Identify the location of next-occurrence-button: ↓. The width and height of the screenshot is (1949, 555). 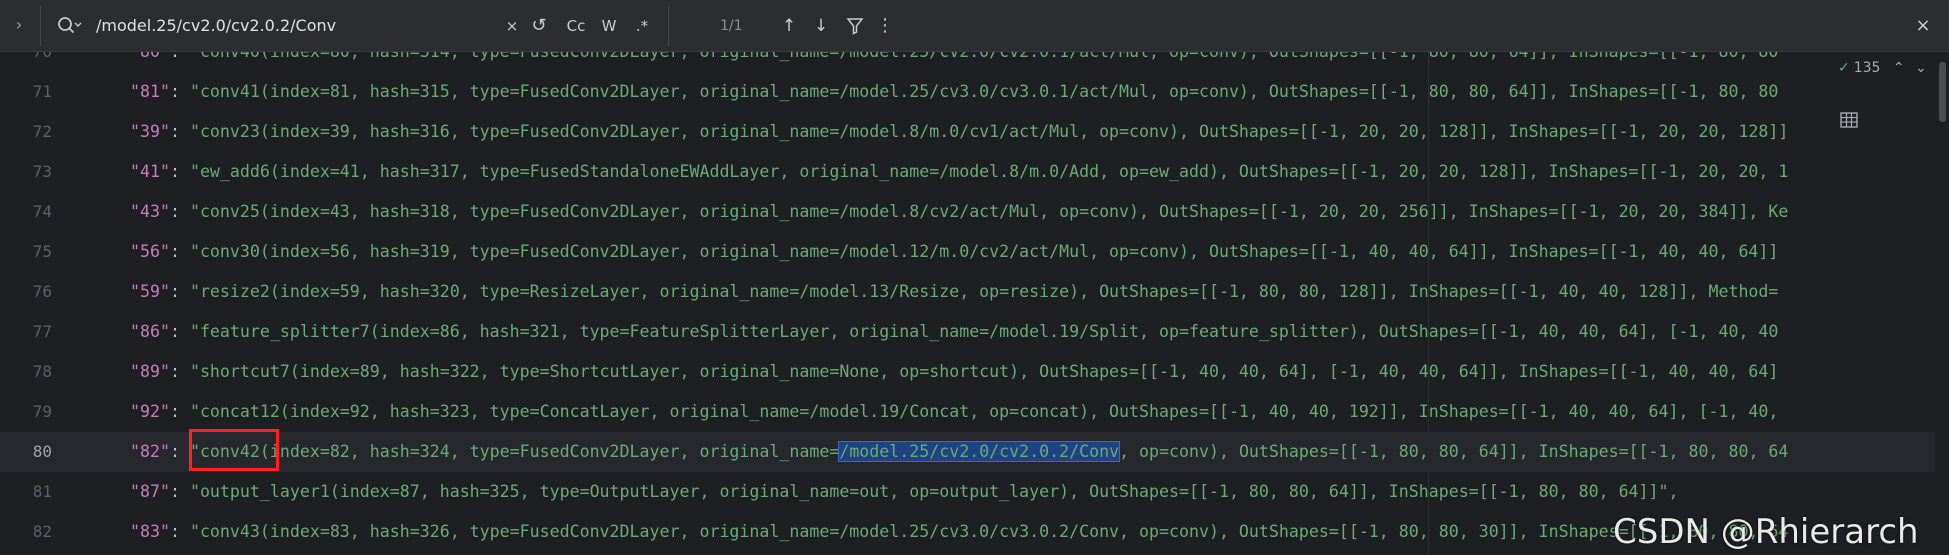
(821, 26).